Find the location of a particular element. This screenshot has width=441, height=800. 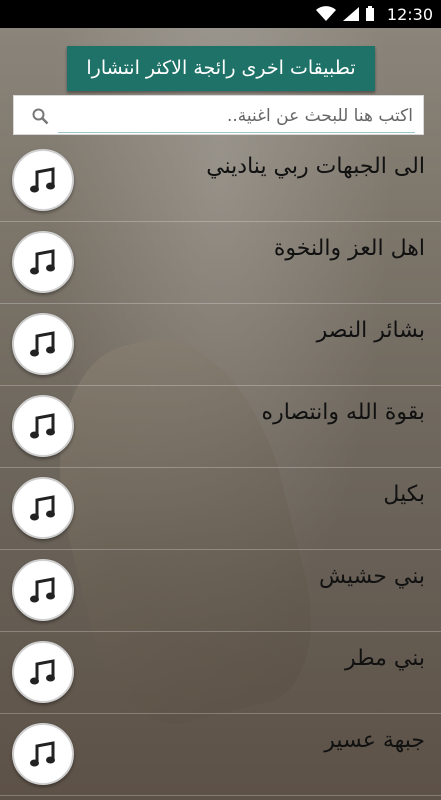

battery-icon is located at coordinates (370, 13).